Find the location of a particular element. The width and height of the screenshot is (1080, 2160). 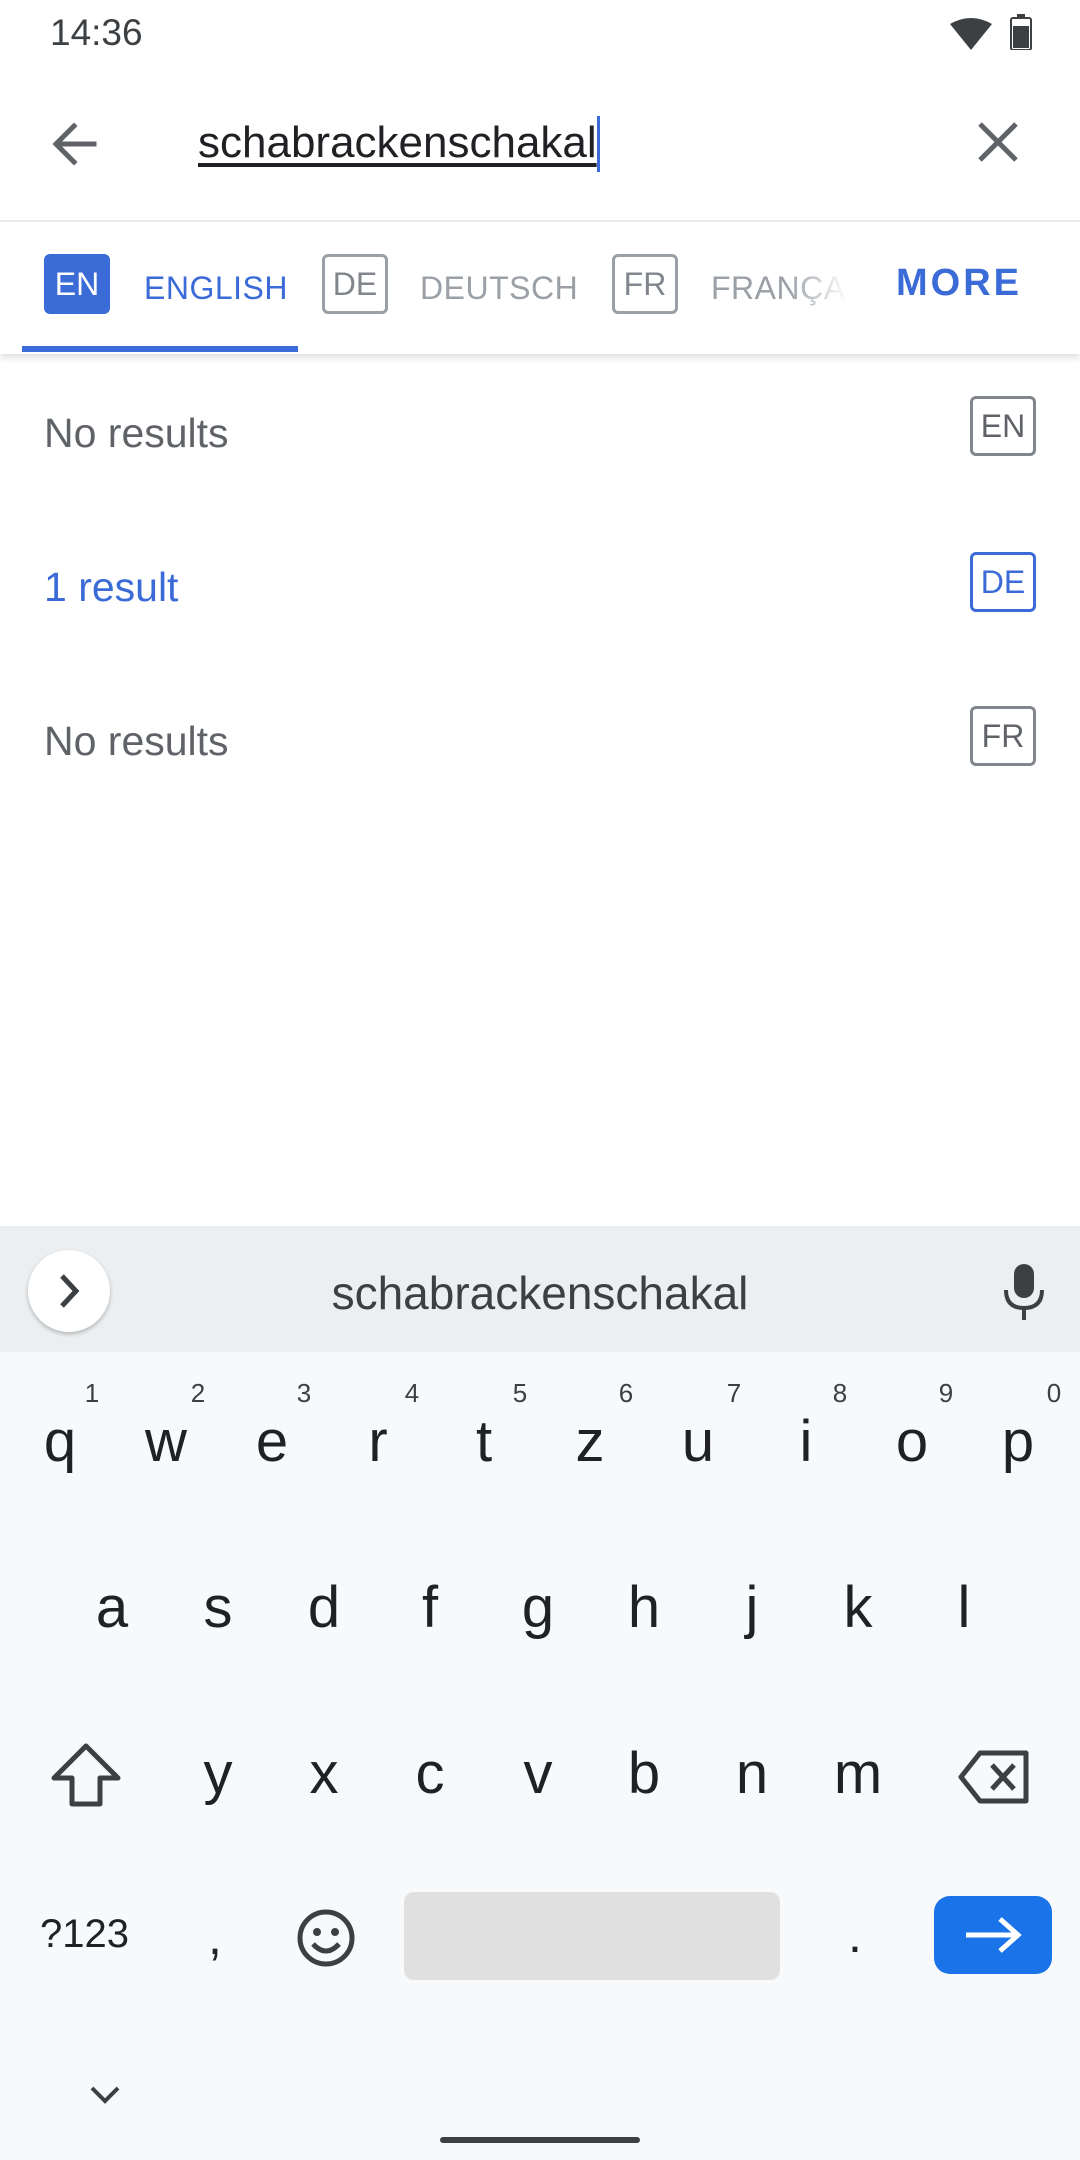

result-row-en: No results EN is located at coordinates (540, 431).